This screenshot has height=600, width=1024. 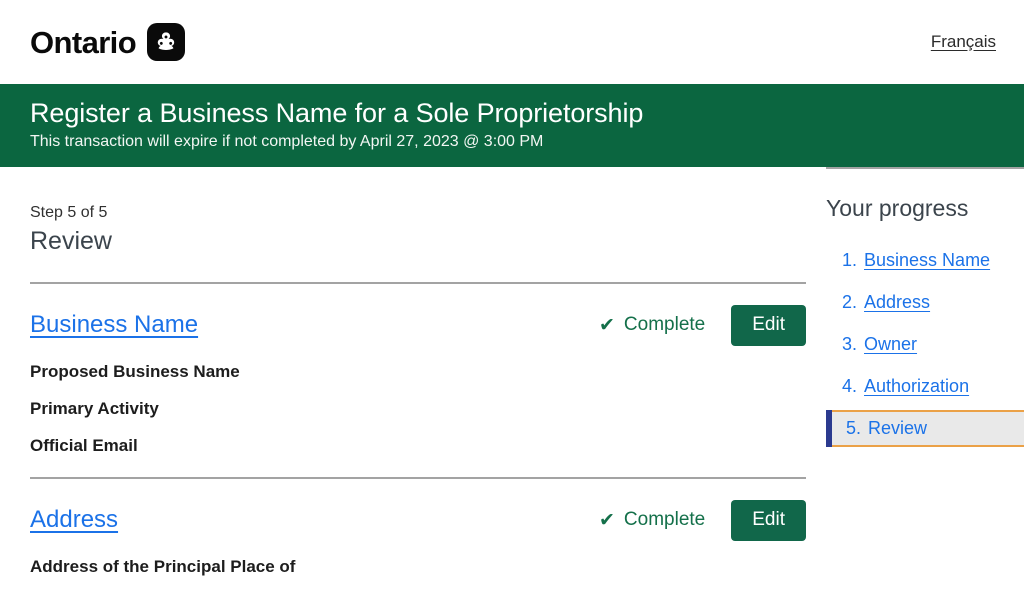 I want to click on progress-item-review: 5. Review, so click(x=925, y=429).